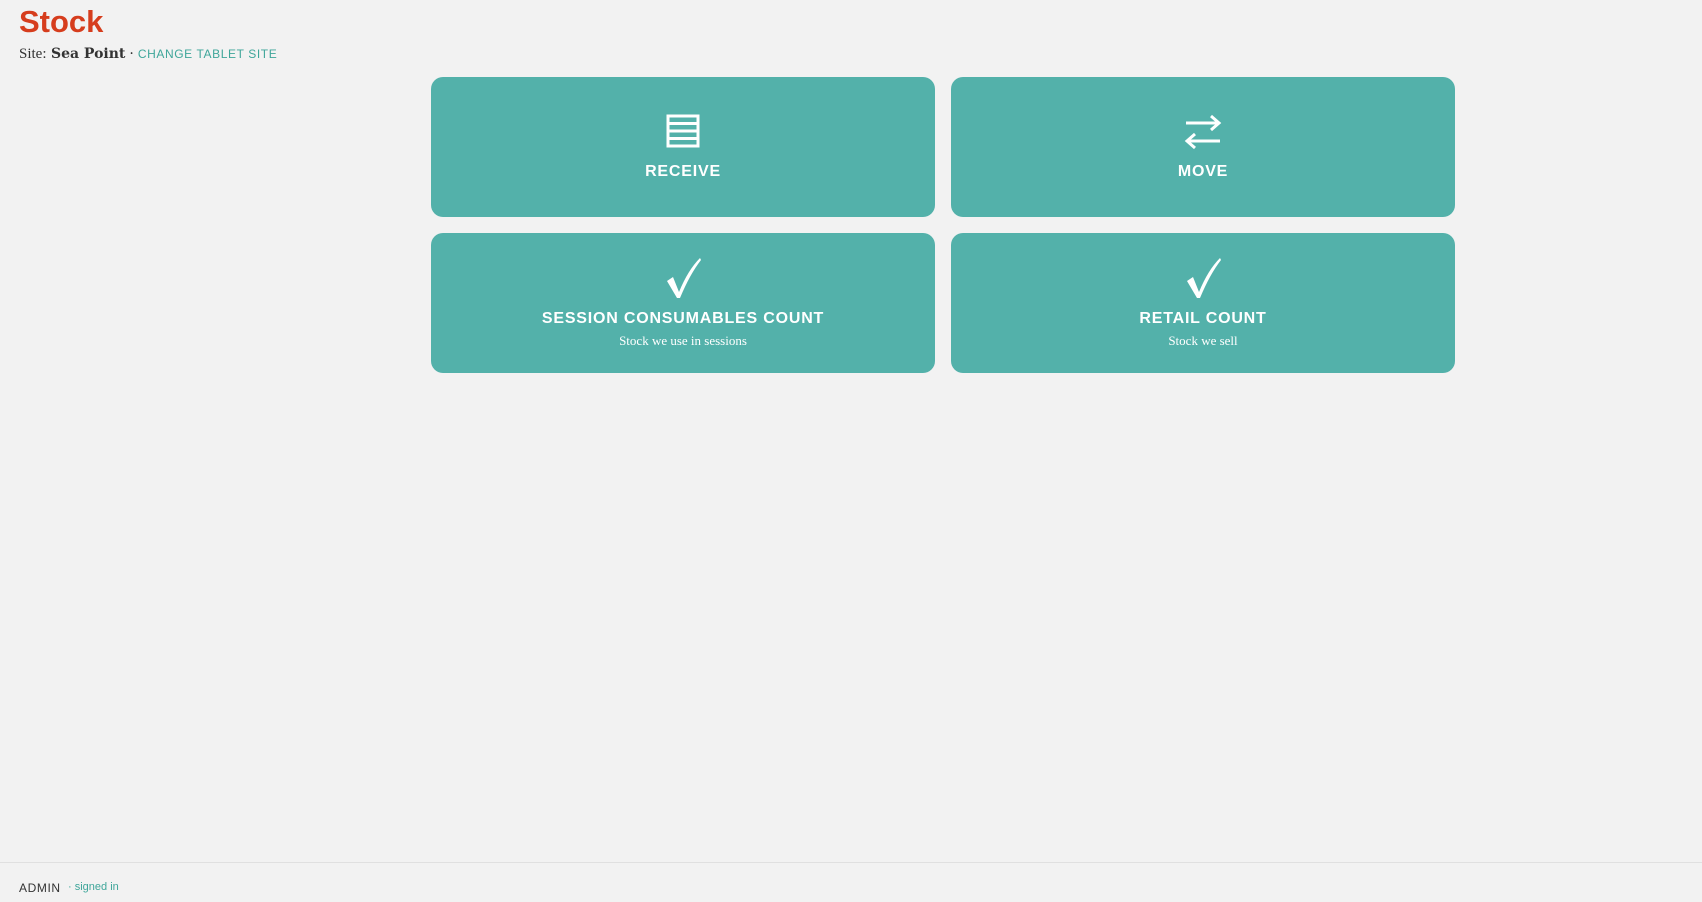 The height and width of the screenshot is (902, 1702). I want to click on move-tile-button: MOVE, so click(1203, 147).